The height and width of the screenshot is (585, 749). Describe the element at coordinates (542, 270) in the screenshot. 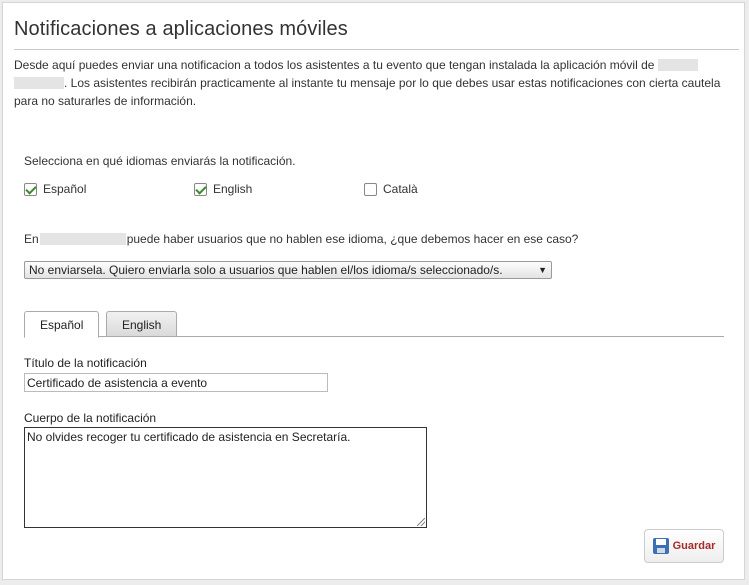

I see `chevron-down-icon: ▼` at that location.